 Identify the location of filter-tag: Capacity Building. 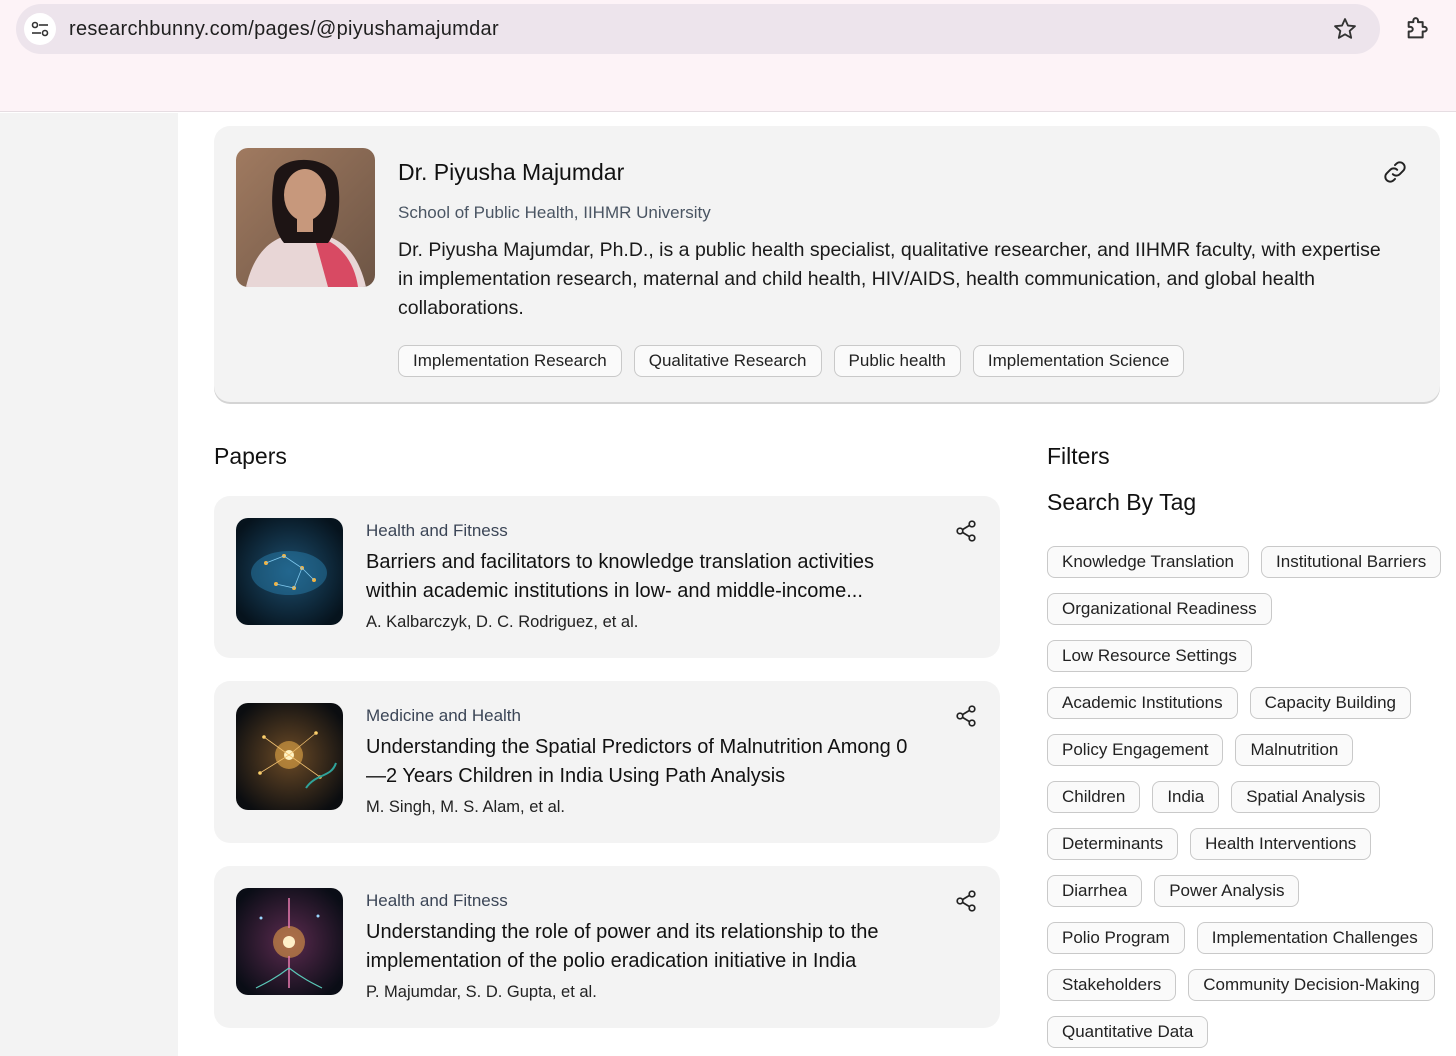
(1330, 703).